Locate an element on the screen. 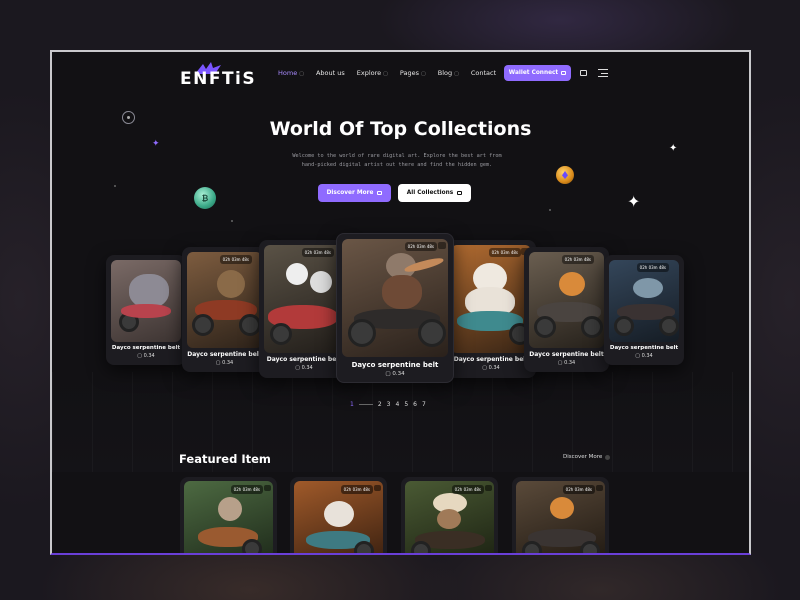  nav-item-label: Home is located at coordinates (288, 73).